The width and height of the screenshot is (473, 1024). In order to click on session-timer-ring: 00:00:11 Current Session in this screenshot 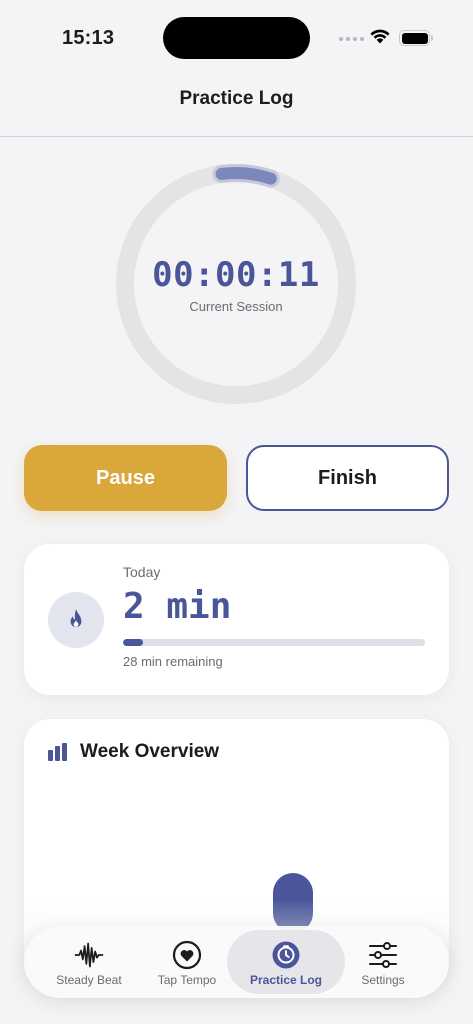, I will do `click(236, 284)`.